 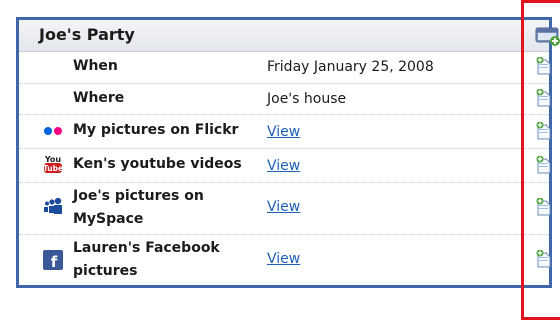 I want to click on row-label-when: When, so click(x=95, y=66).